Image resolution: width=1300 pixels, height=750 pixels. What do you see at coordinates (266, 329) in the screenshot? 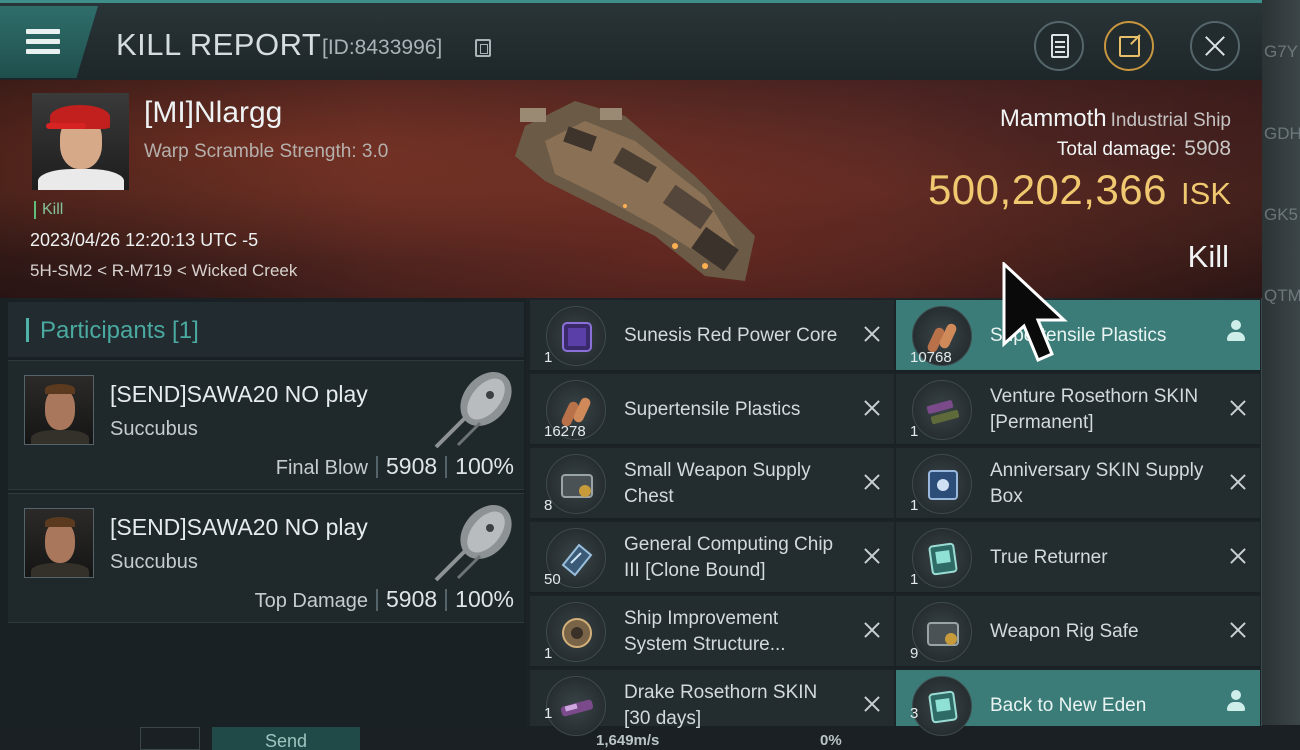
I see `participants-header: Participants [1]` at bounding box center [266, 329].